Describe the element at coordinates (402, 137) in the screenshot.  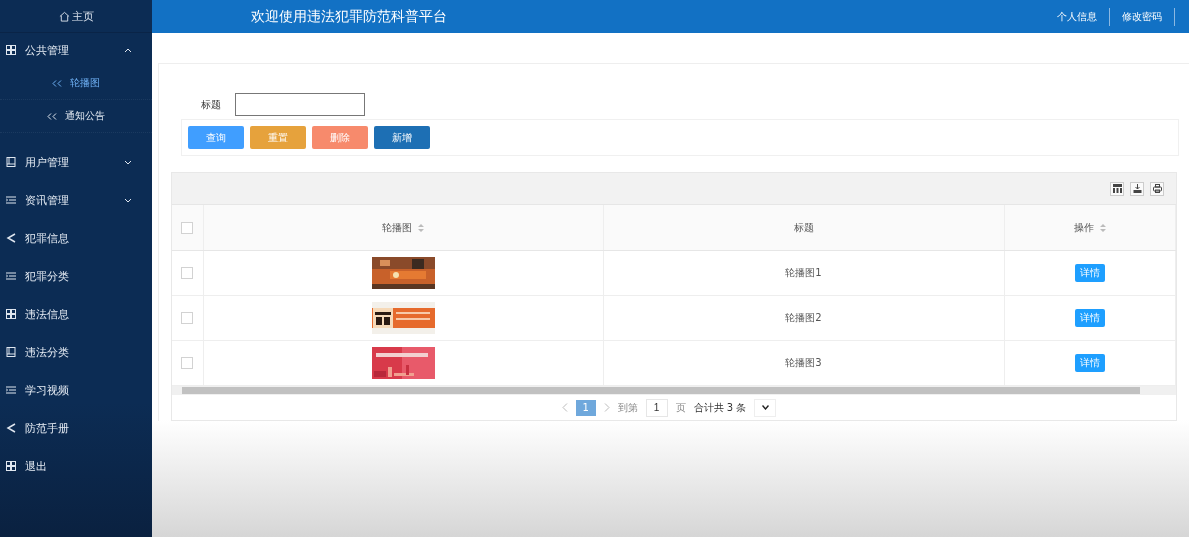
I see `action-button: 新增` at that location.